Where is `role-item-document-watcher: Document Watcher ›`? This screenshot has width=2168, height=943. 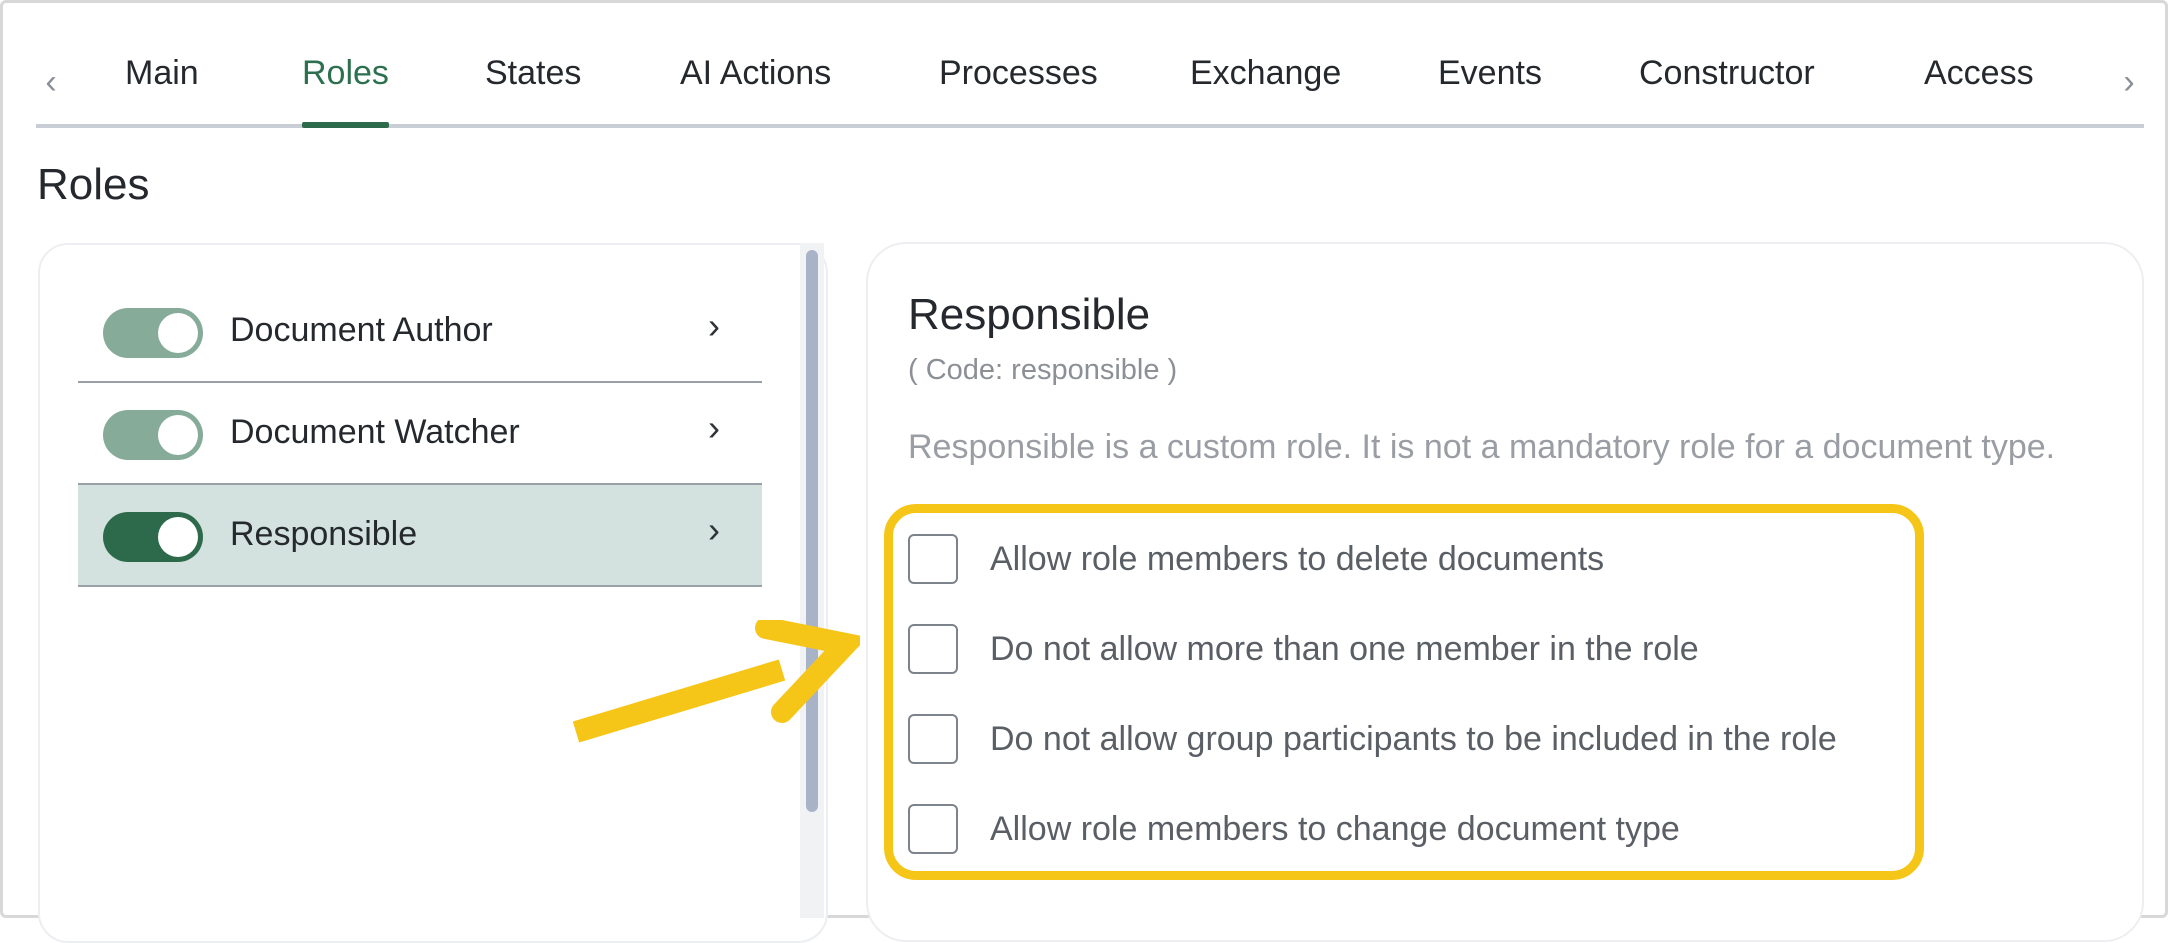
role-item-document-watcher: Document Watcher › is located at coordinates (420, 434).